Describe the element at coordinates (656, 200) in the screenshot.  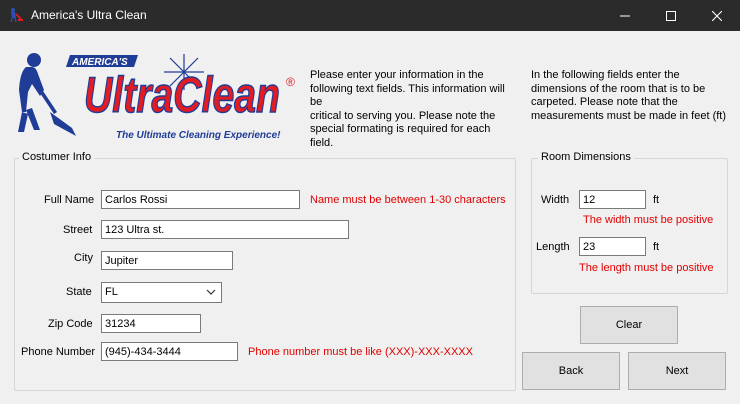
I see `width-unit: ft` at that location.